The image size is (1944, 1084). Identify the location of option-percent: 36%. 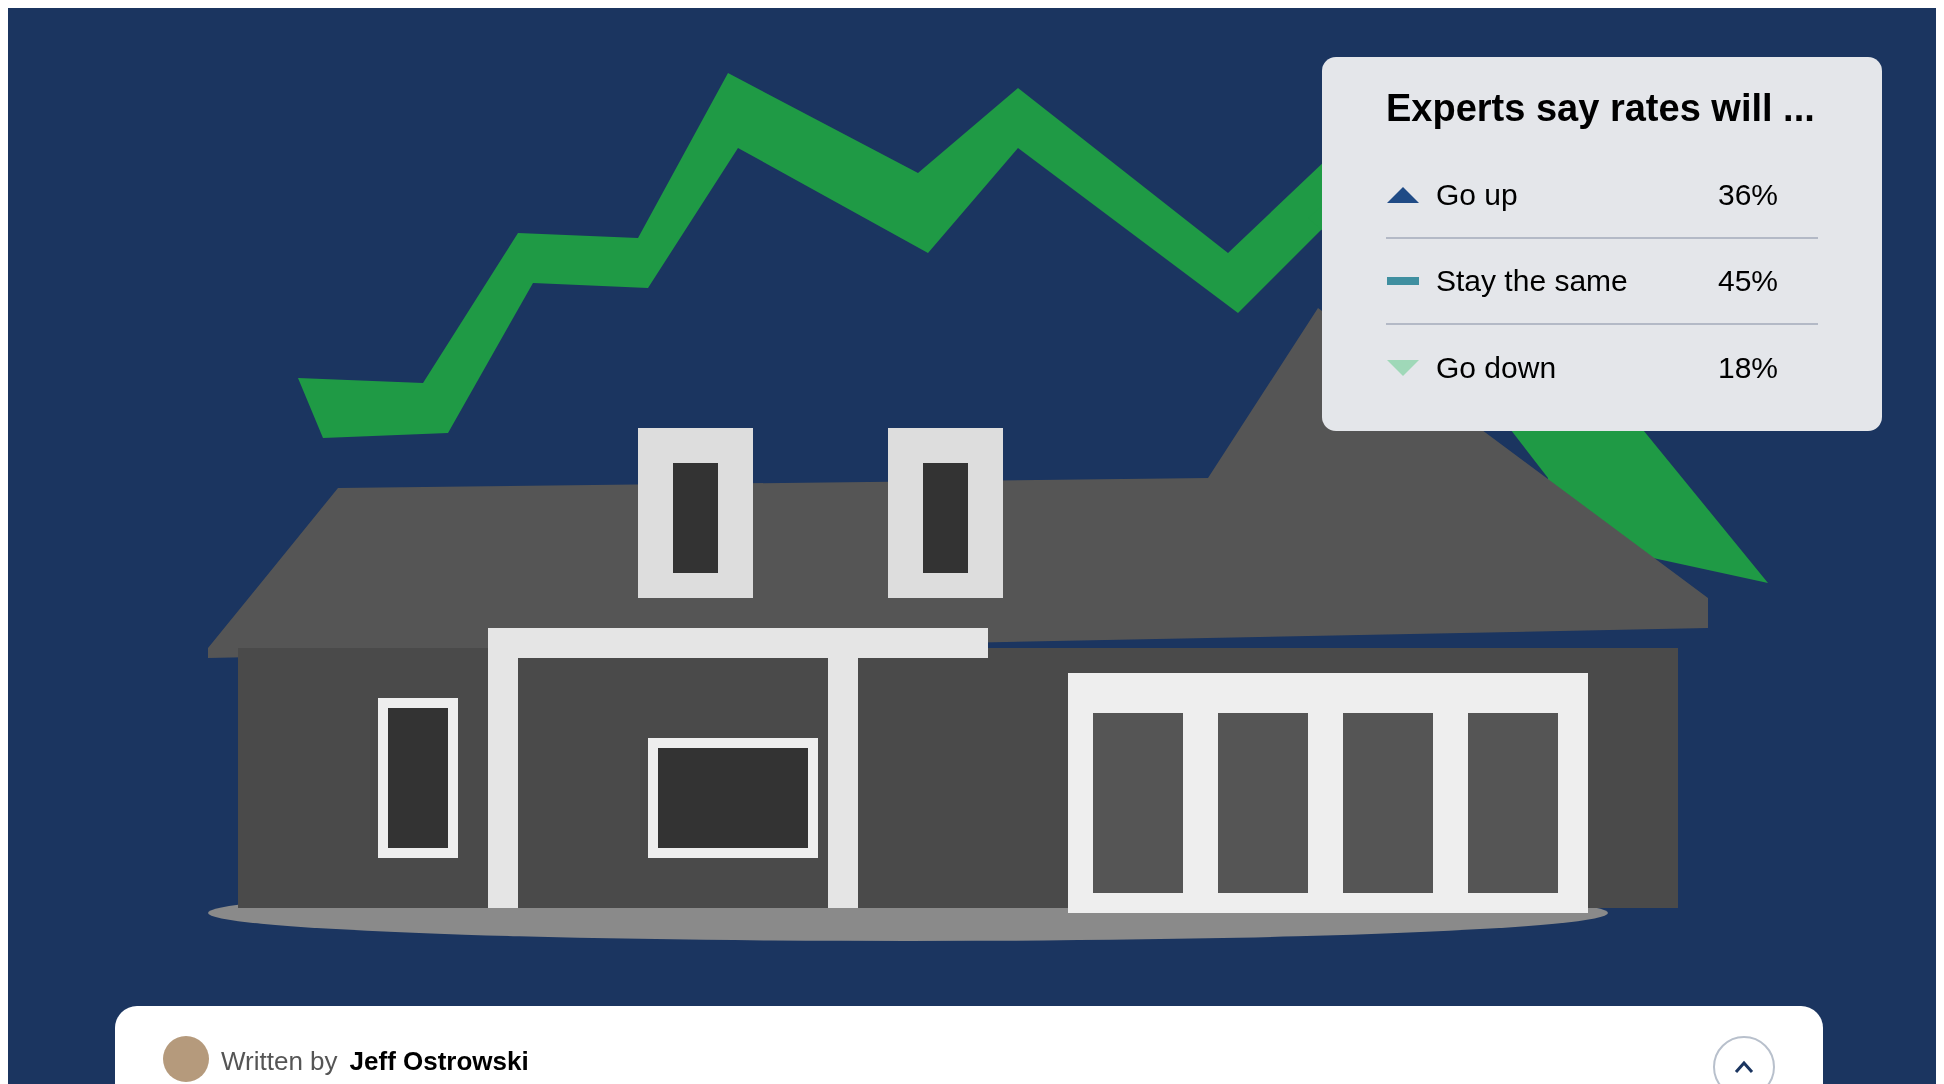
(1749, 195).